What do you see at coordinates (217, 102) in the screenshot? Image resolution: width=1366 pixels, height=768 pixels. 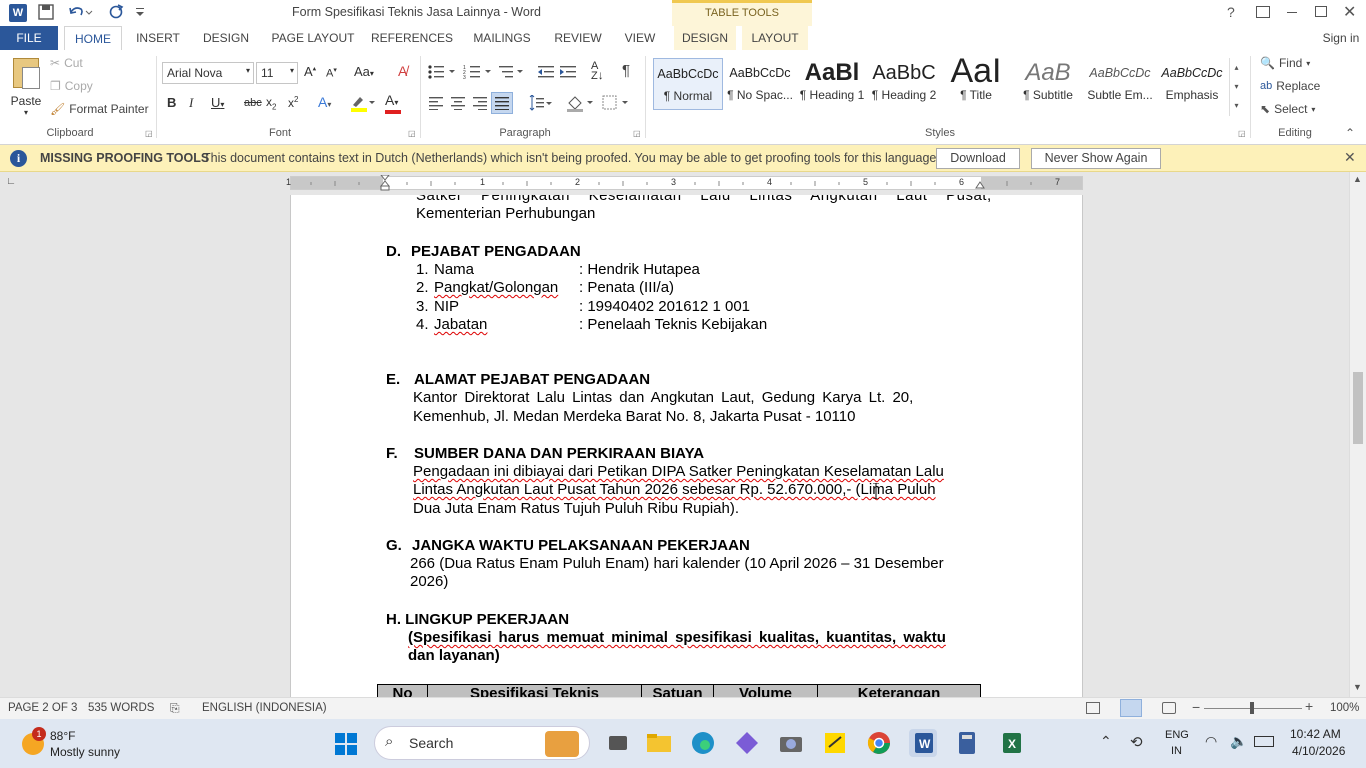 I see `underline-icon: U▾` at bounding box center [217, 102].